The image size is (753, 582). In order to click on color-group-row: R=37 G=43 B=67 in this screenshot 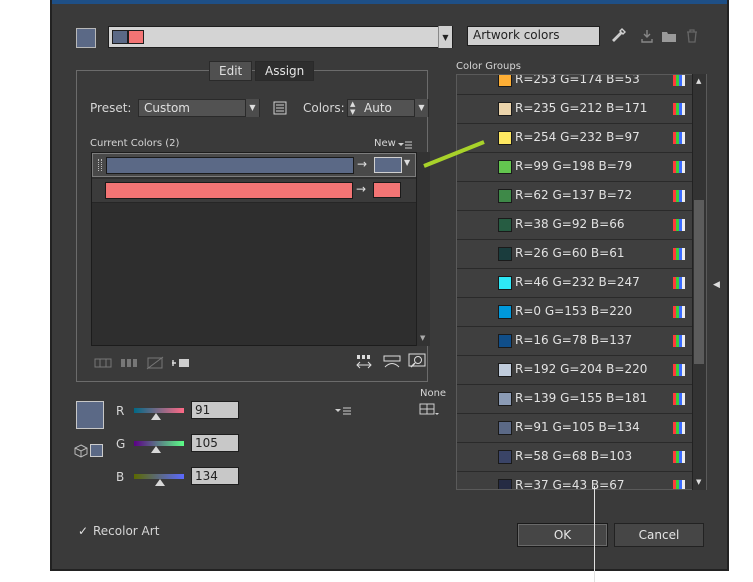, I will do `click(575, 481)`.